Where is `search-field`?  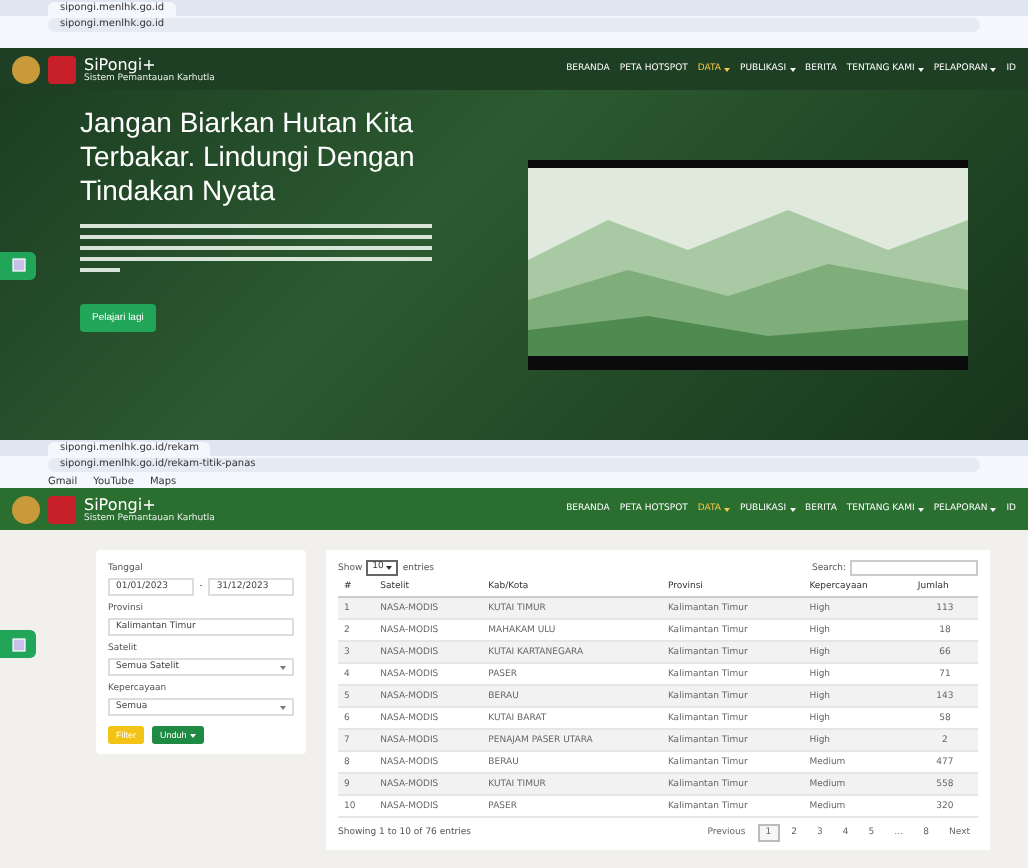 search-field is located at coordinates (914, 568).